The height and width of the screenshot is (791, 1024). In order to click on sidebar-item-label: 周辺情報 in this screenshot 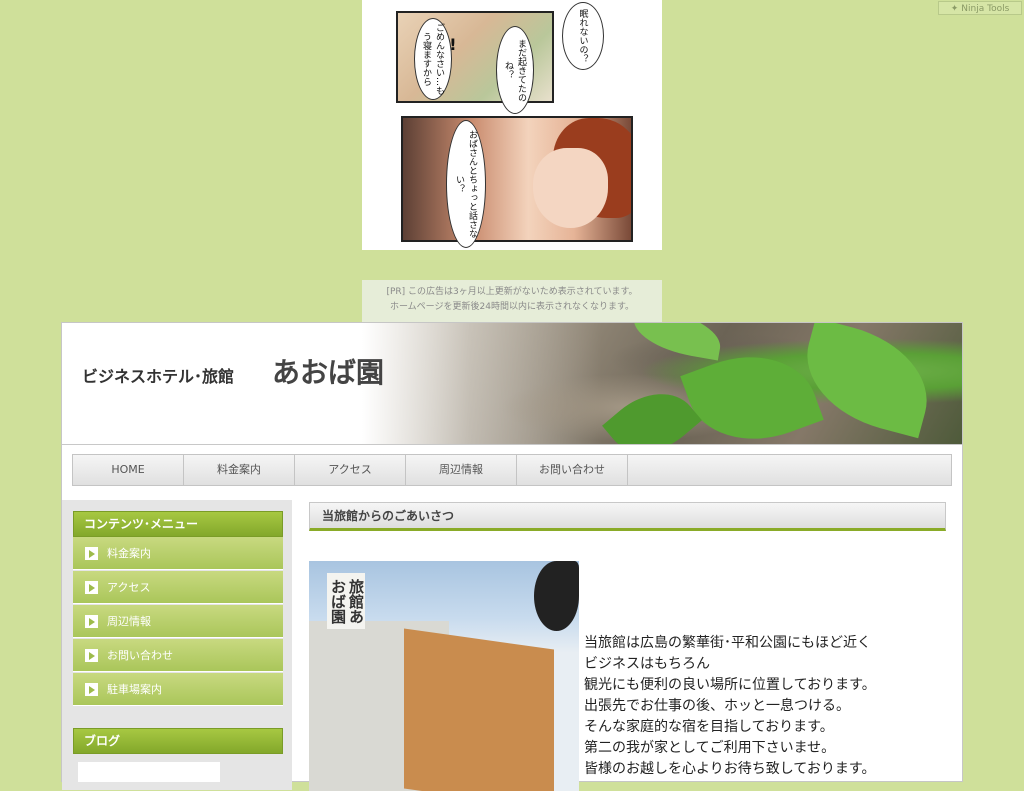, I will do `click(129, 621)`.